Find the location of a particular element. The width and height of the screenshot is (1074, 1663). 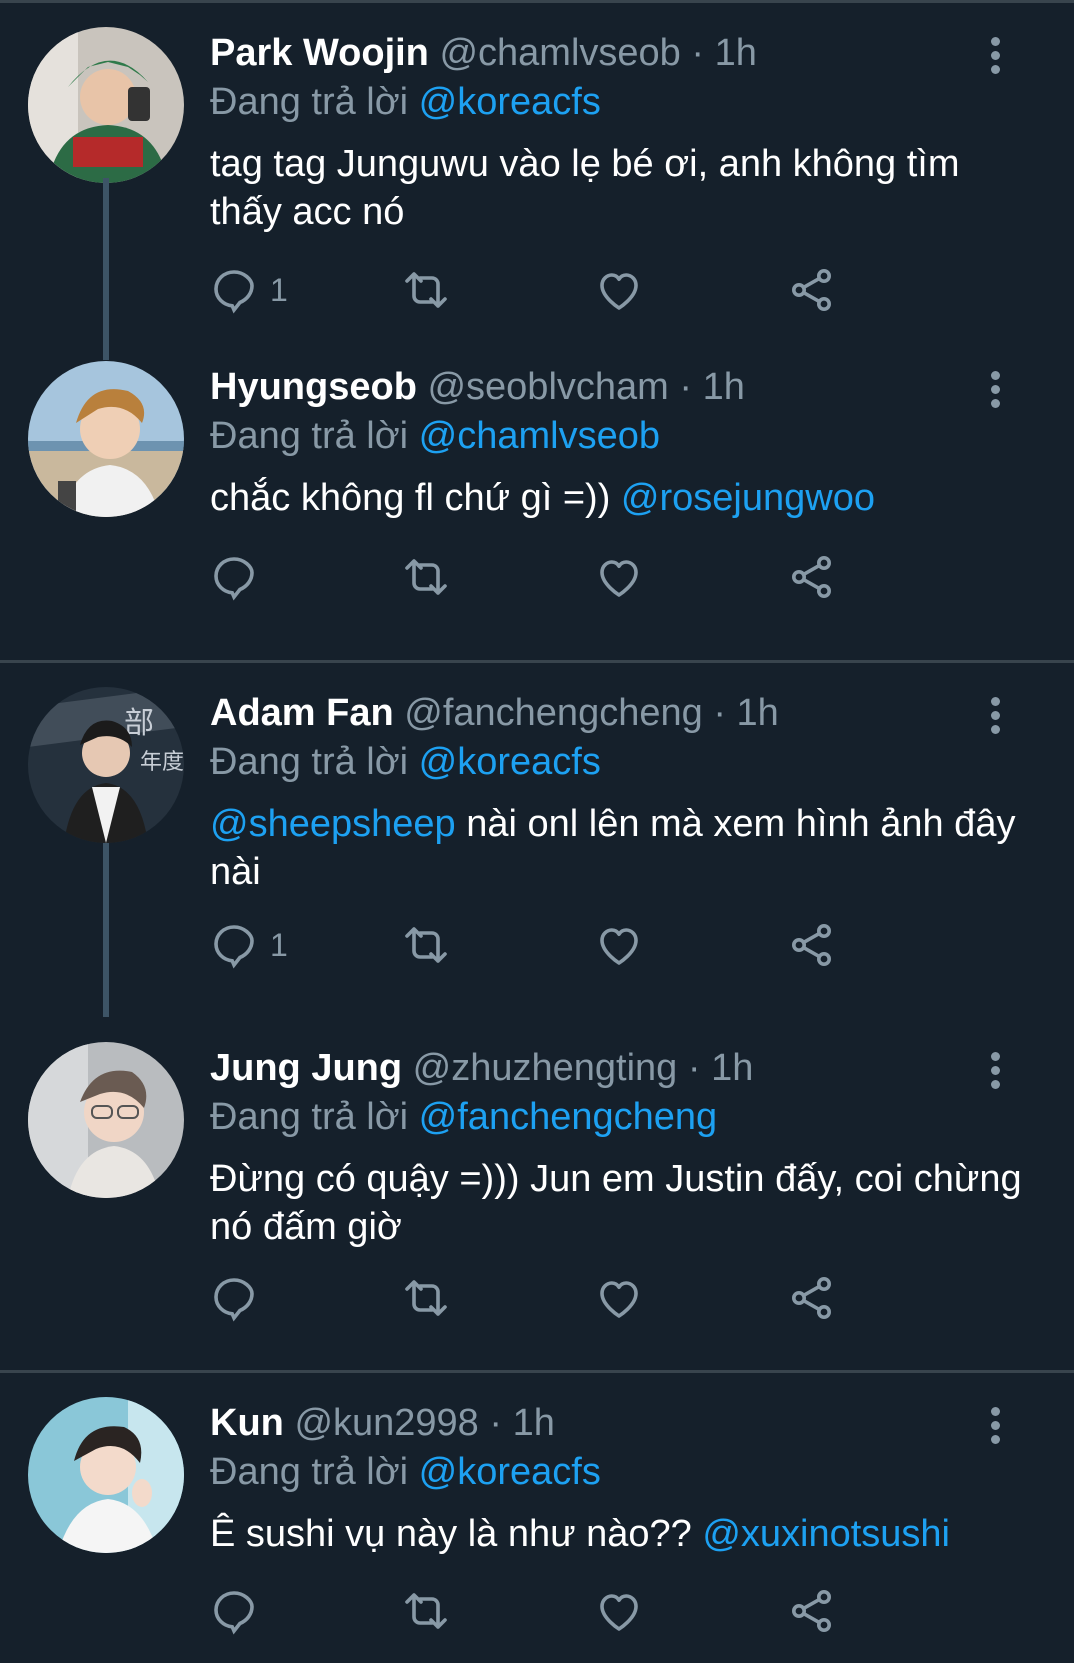

mention-link: @sheepsheep is located at coordinates (333, 824).